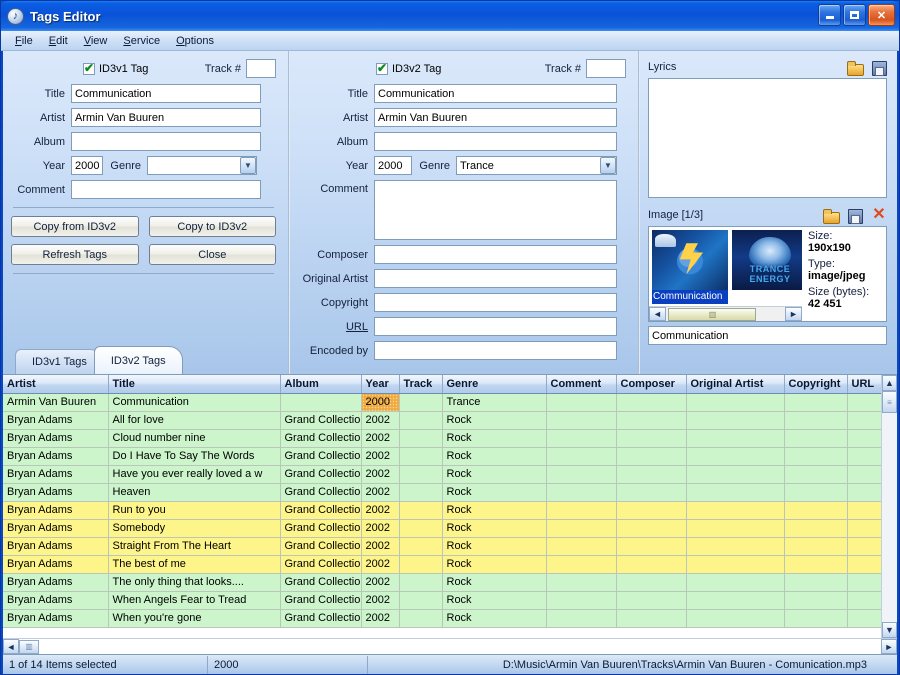 This screenshot has height=675, width=900. I want to click on tab-id3v2-tags: ID3v2 Tags, so click(138, 360).